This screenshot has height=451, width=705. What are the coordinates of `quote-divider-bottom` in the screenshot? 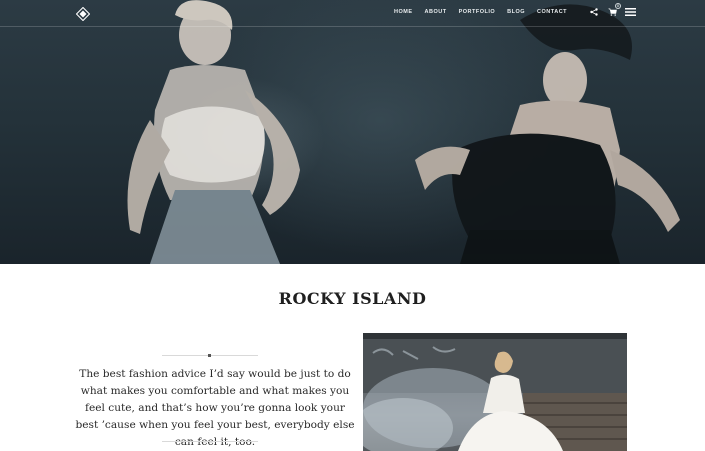 It's located at (210, 441).